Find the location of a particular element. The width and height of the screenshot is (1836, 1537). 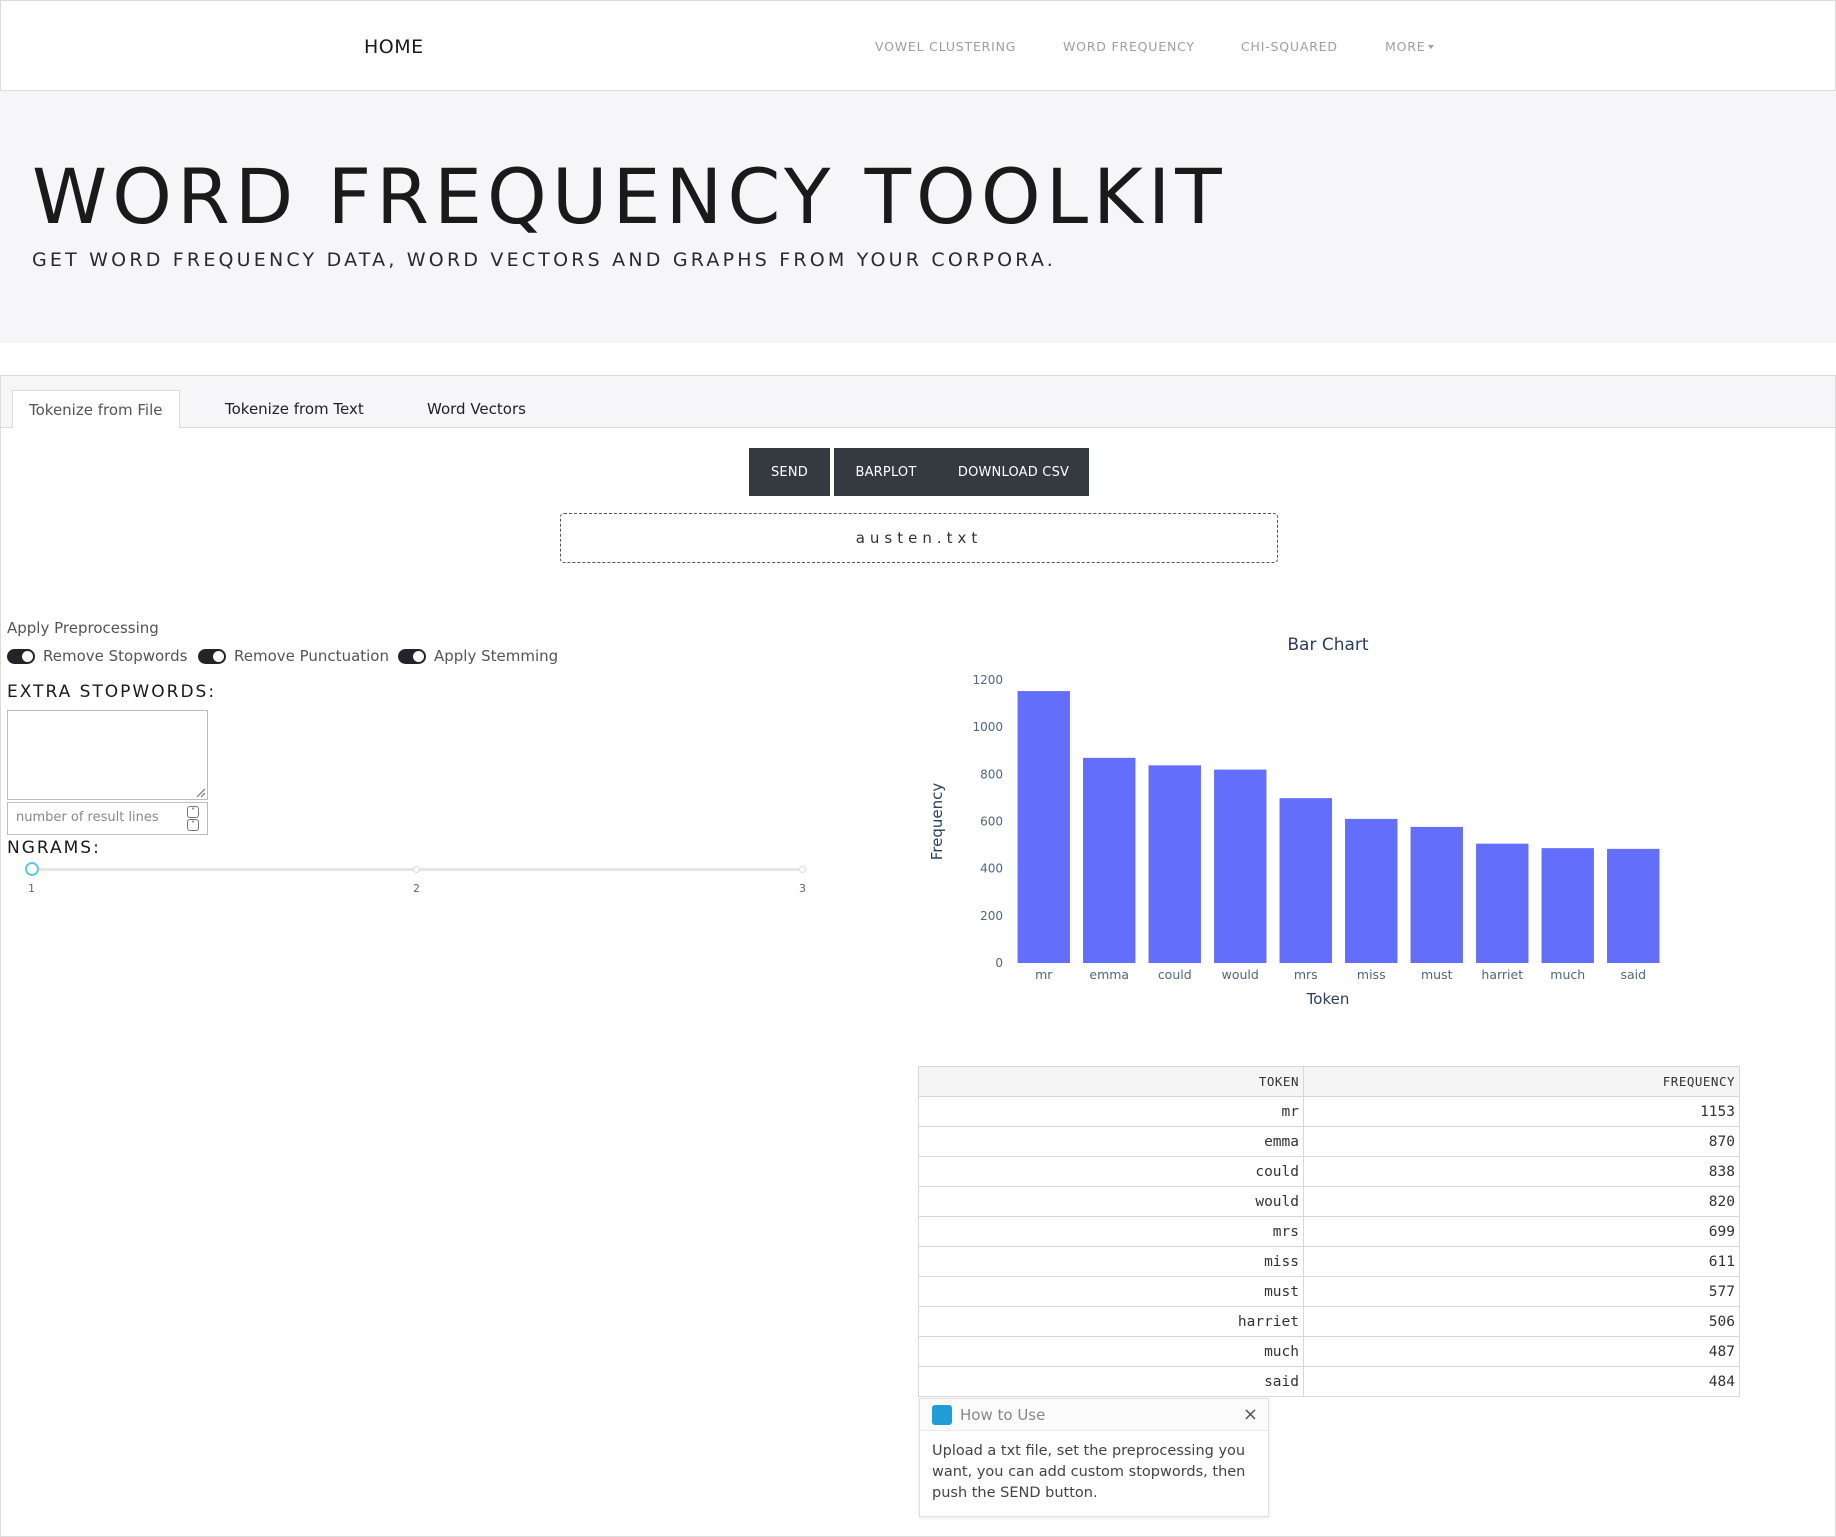

table-row: must 577 is located at coordinates (1329, 1291).